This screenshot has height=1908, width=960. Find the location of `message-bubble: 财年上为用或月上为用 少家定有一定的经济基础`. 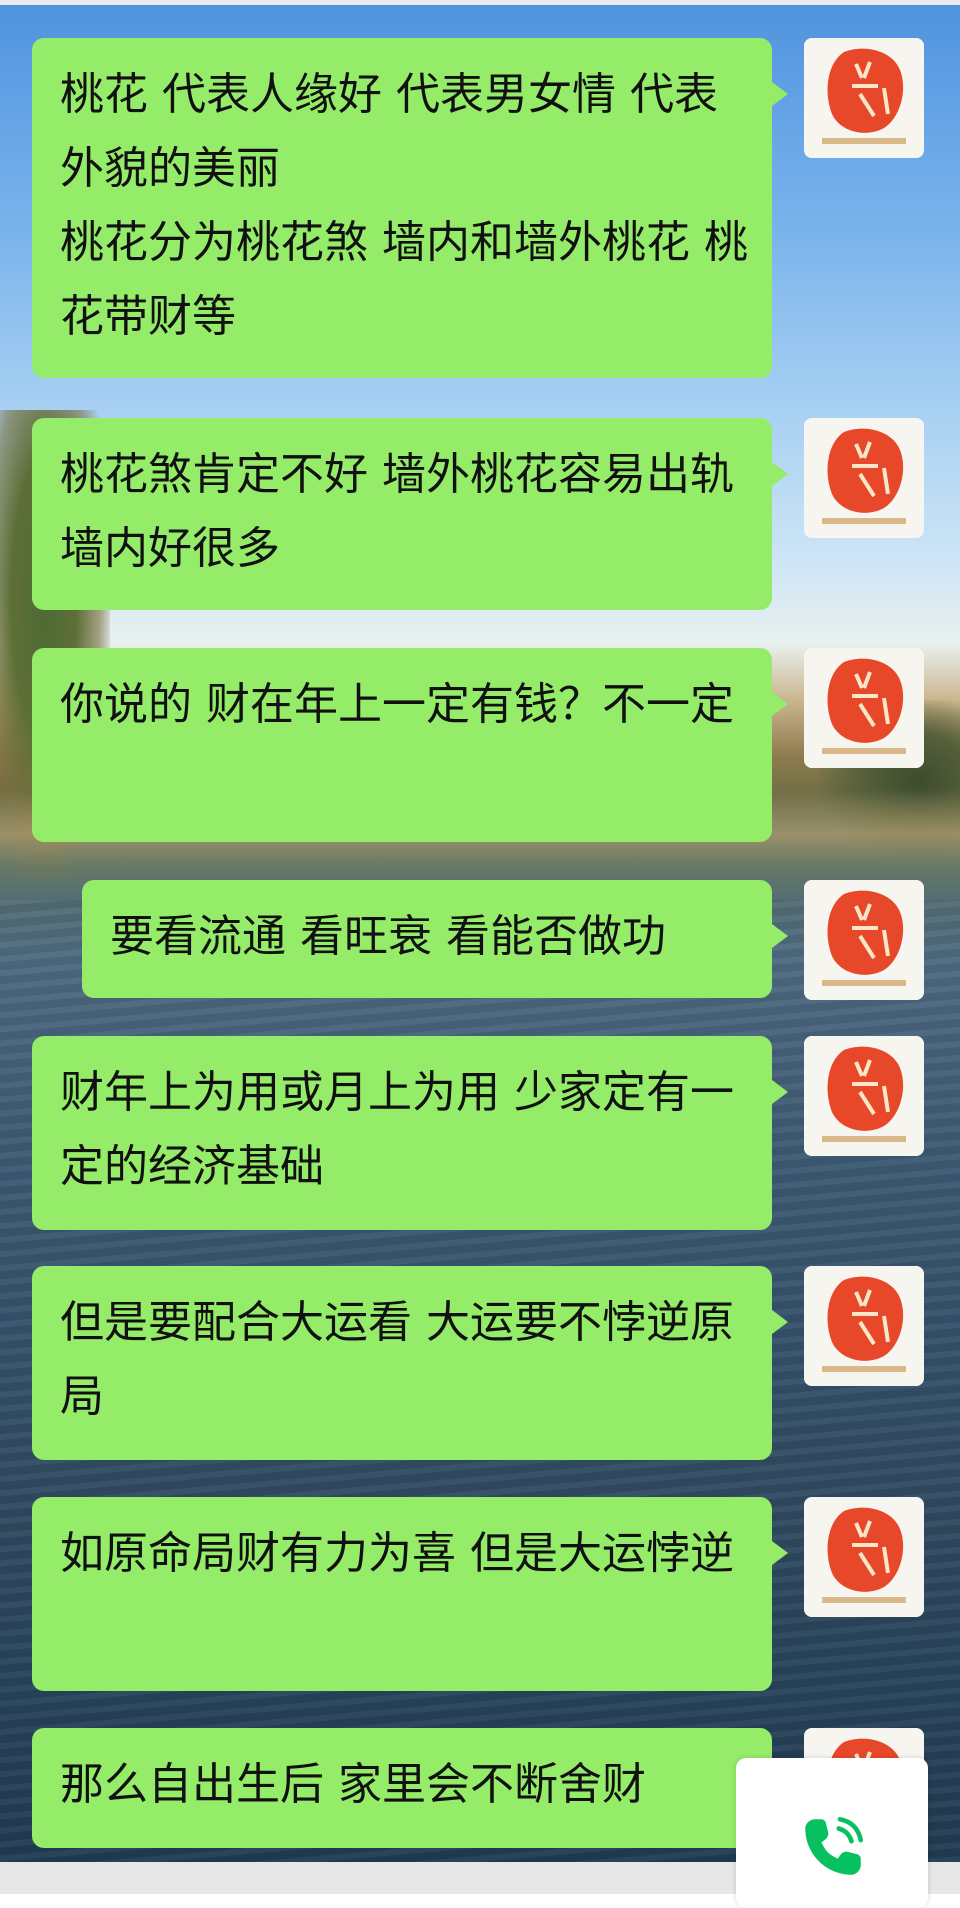

message-bubble: 财年上为用或月上为用 少家定有一定的经济基础 is located at coordinates (410, 1133).